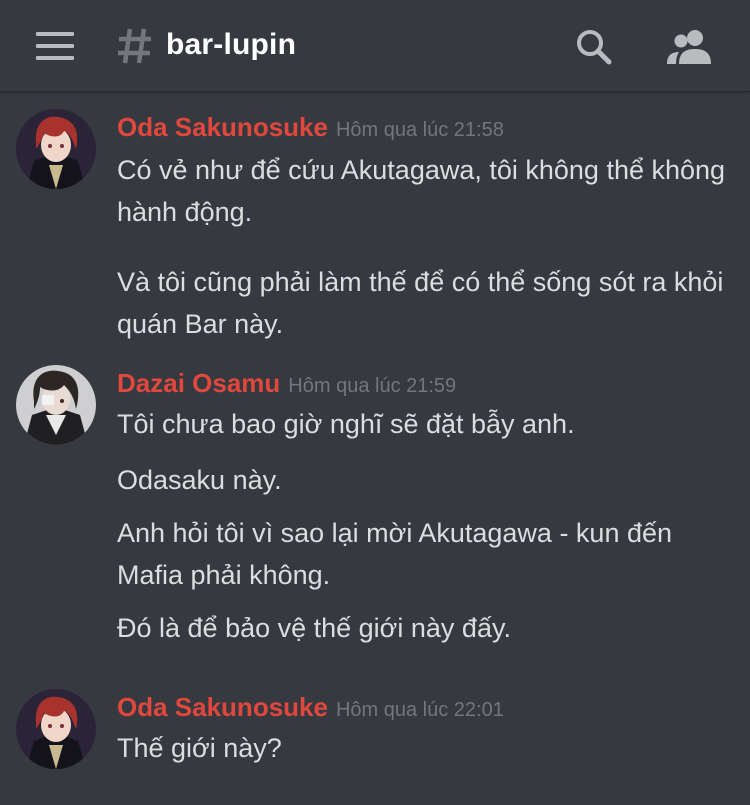  Describe the element at coordinates (134, 46) in the screenshot. I see `hash-icon` at that location.